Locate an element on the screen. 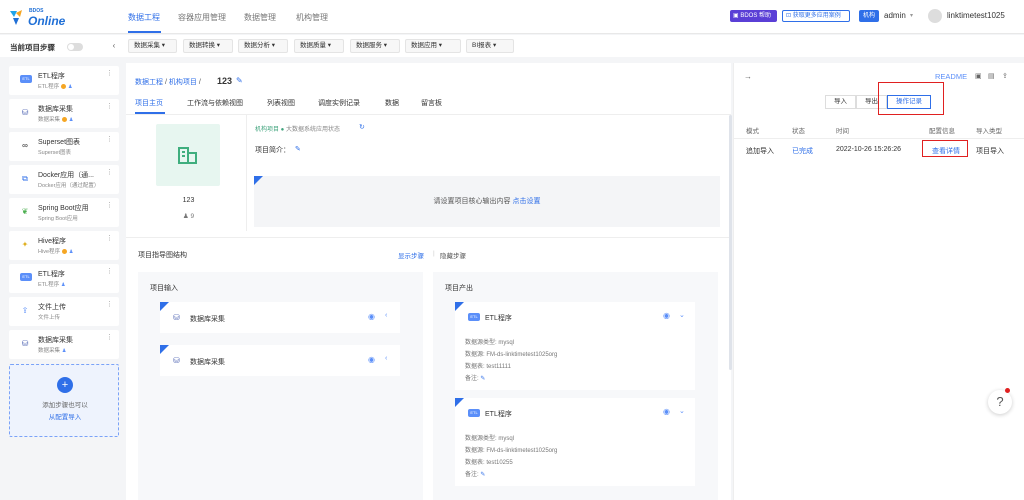 The image size is (1024, 500). tab-project-home: 项目主页 is located at coordinates (149, 103).